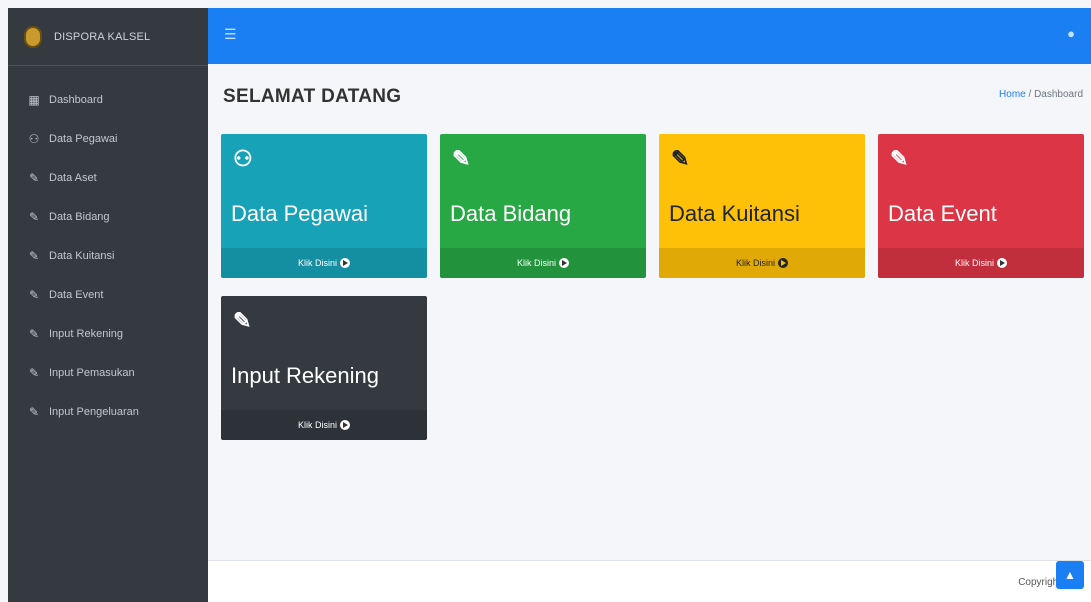  I want to click on sidebar-item-input-rekening: ✎ Input Rekening, so click(108, 333).